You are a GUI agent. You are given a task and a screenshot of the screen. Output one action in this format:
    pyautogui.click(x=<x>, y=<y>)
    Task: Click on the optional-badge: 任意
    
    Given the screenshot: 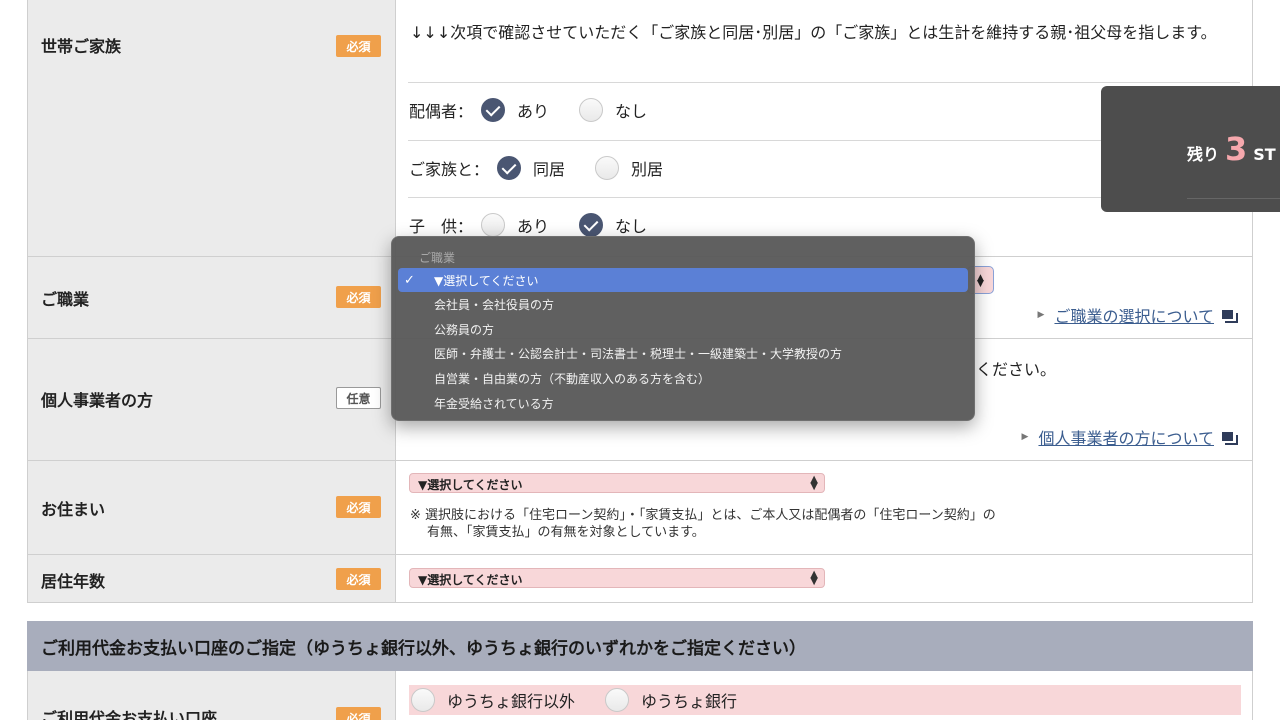 What is the action you would take?
    pyautogui.click(x=358, y=398)
    